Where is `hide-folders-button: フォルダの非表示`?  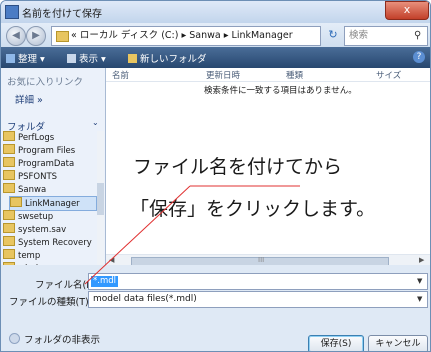
hide-folders-button: フォルダの非表示 is located at coordinates (54, 339).